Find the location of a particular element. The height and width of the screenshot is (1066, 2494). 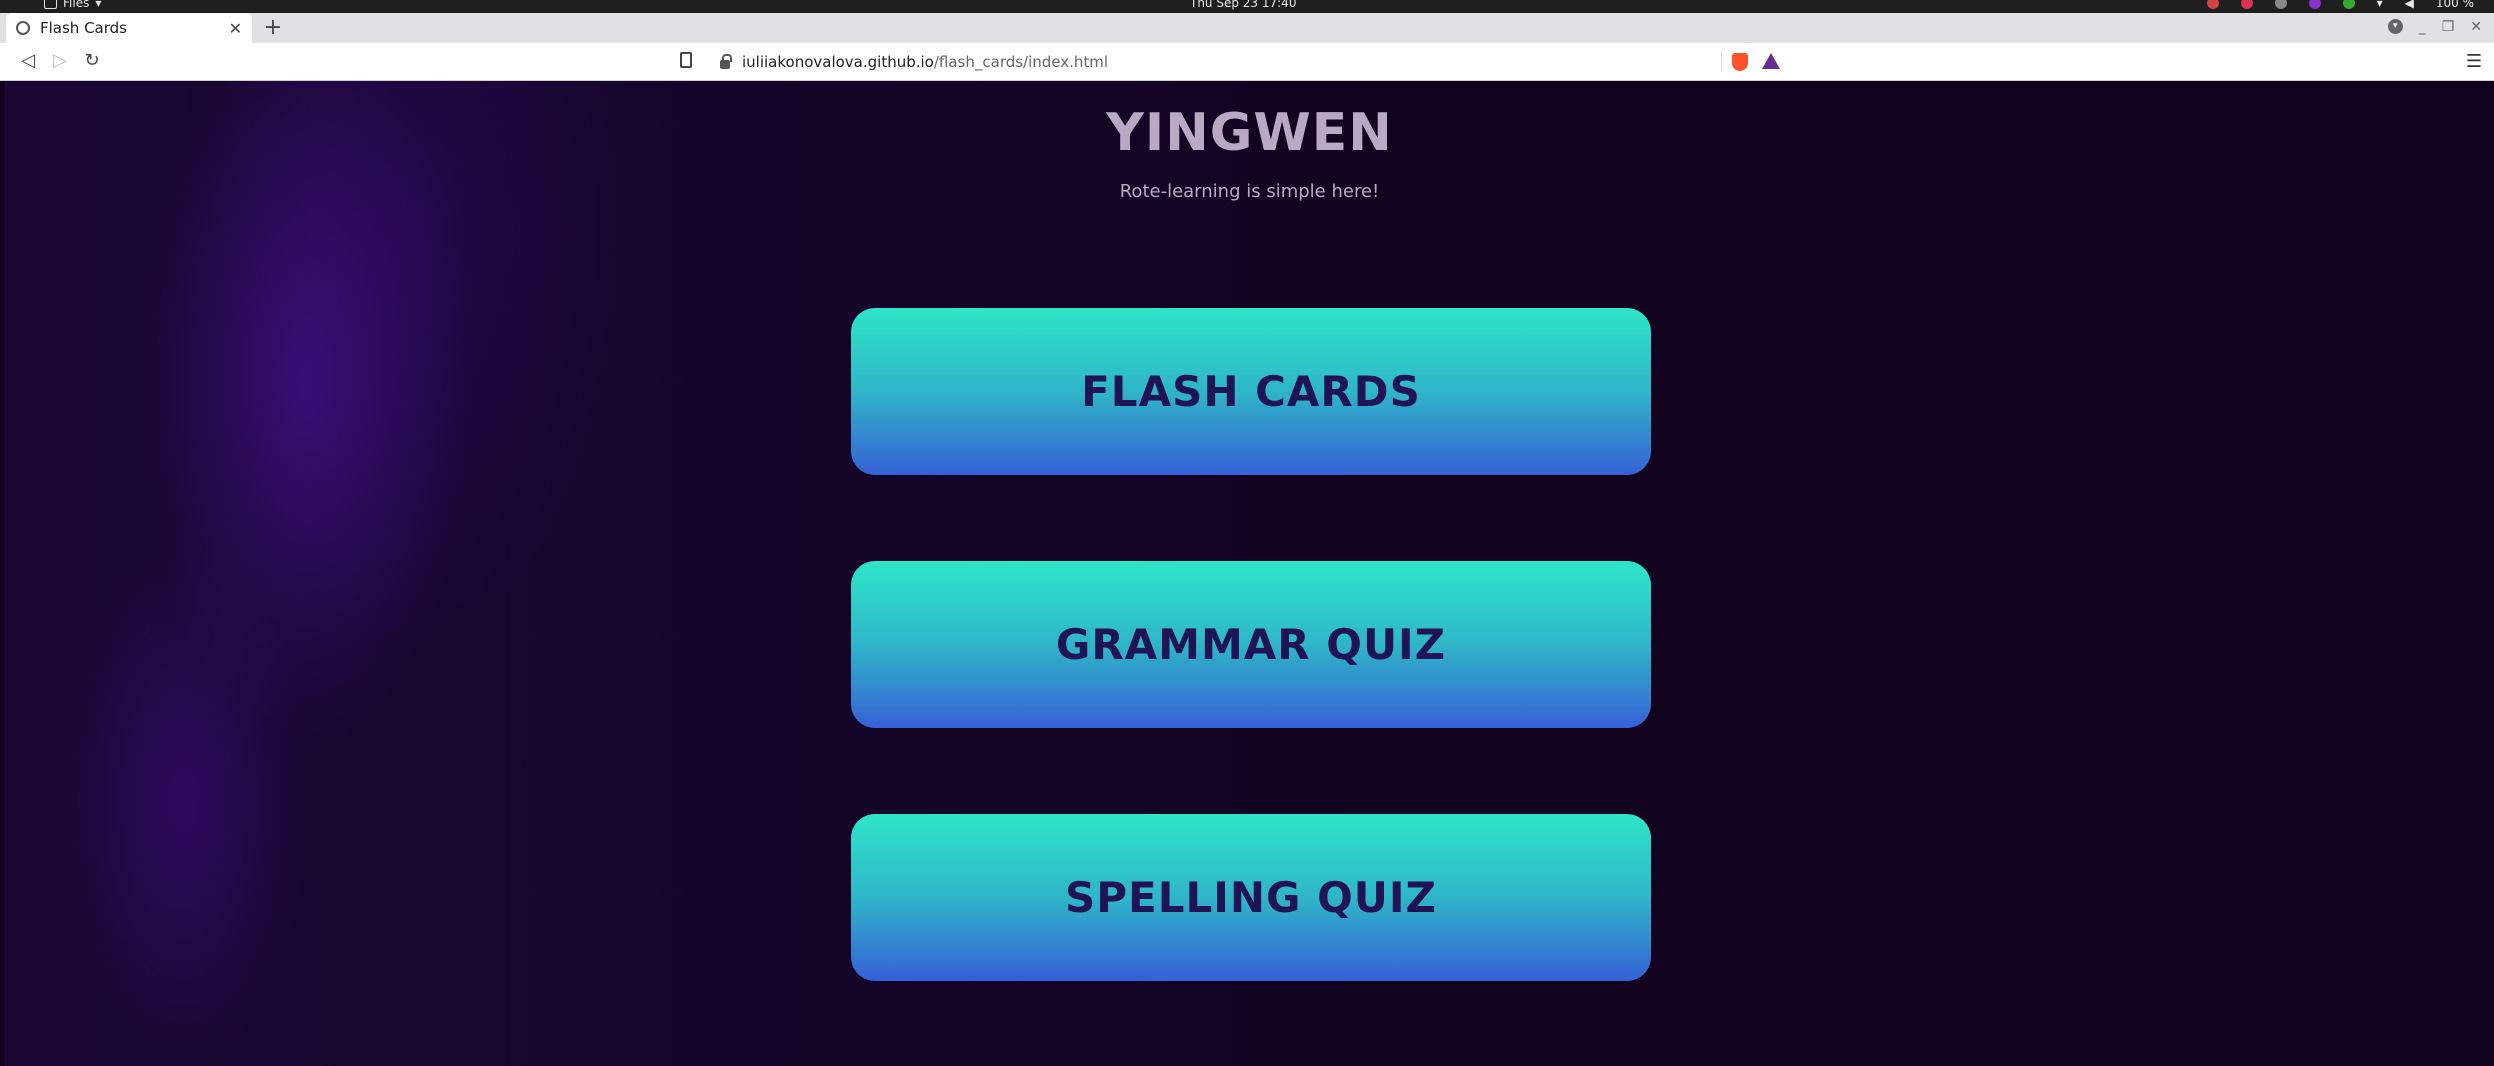

flash-cards-button: FLASH CARDS is located at coordinates (1251, 391).